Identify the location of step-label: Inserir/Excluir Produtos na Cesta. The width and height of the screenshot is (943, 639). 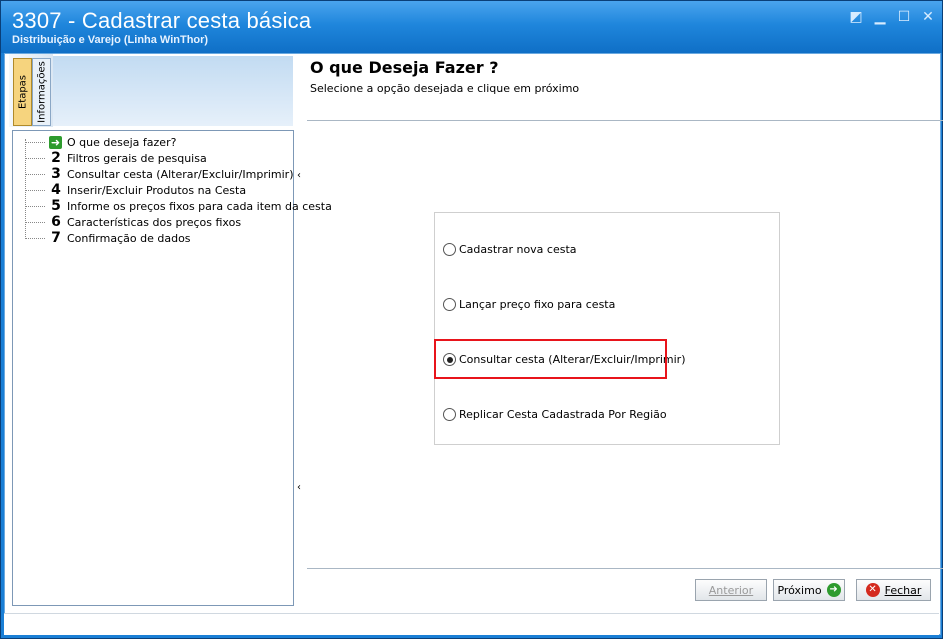
(157, 190).